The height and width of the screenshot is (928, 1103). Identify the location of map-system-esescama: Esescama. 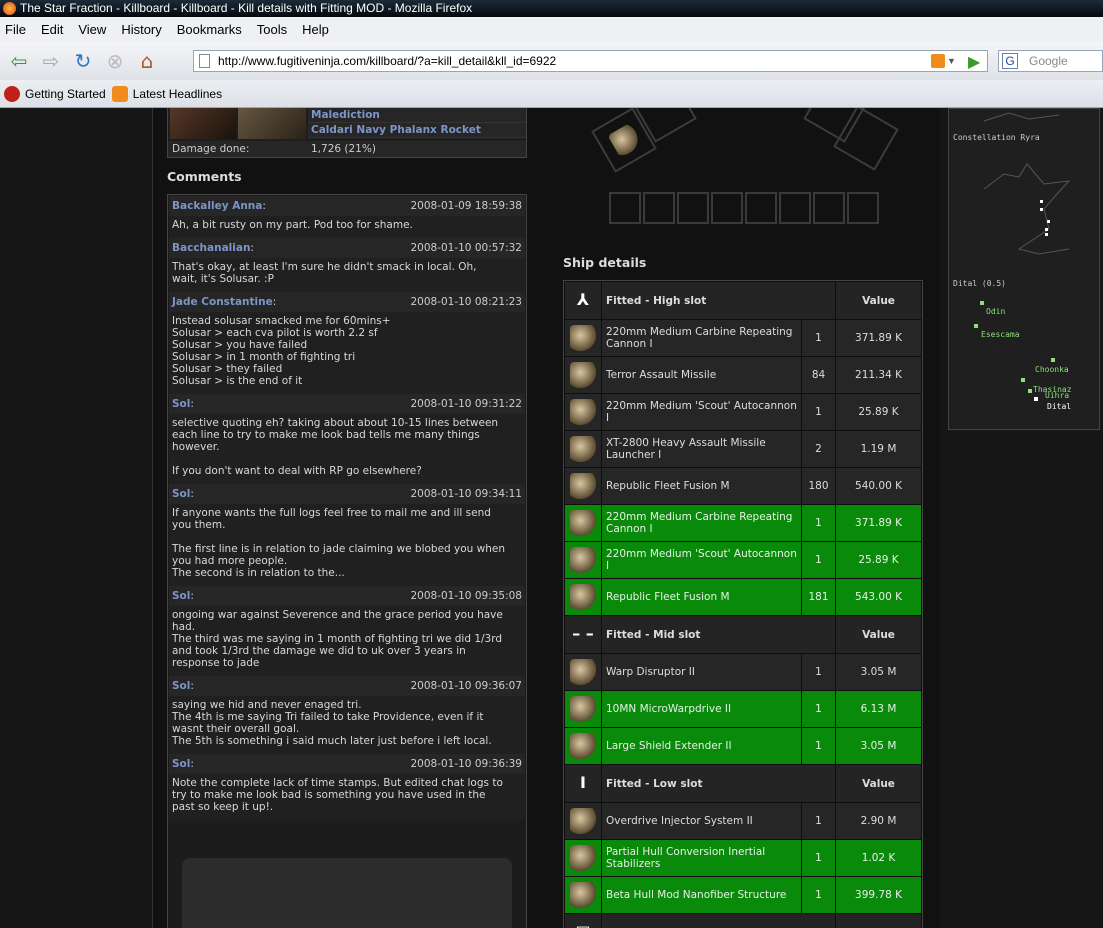
(1000, 334).